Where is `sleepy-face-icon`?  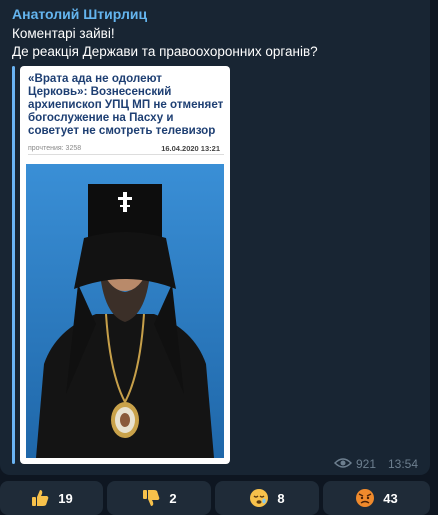
sleepy-face-icon is located at coordinates (259, 498).